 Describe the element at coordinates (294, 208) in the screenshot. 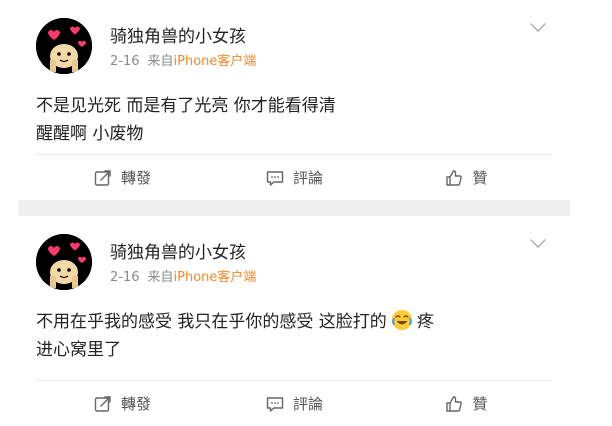

I see `post-separator` at that location.